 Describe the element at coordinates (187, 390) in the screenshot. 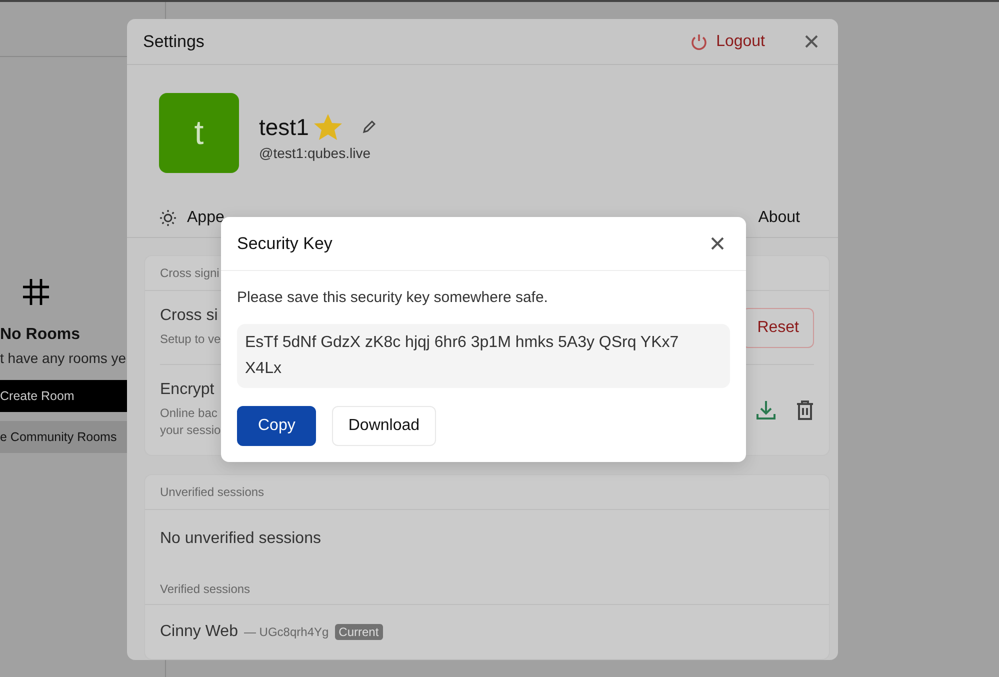

I see `setting-title: Encrypt` at that location.